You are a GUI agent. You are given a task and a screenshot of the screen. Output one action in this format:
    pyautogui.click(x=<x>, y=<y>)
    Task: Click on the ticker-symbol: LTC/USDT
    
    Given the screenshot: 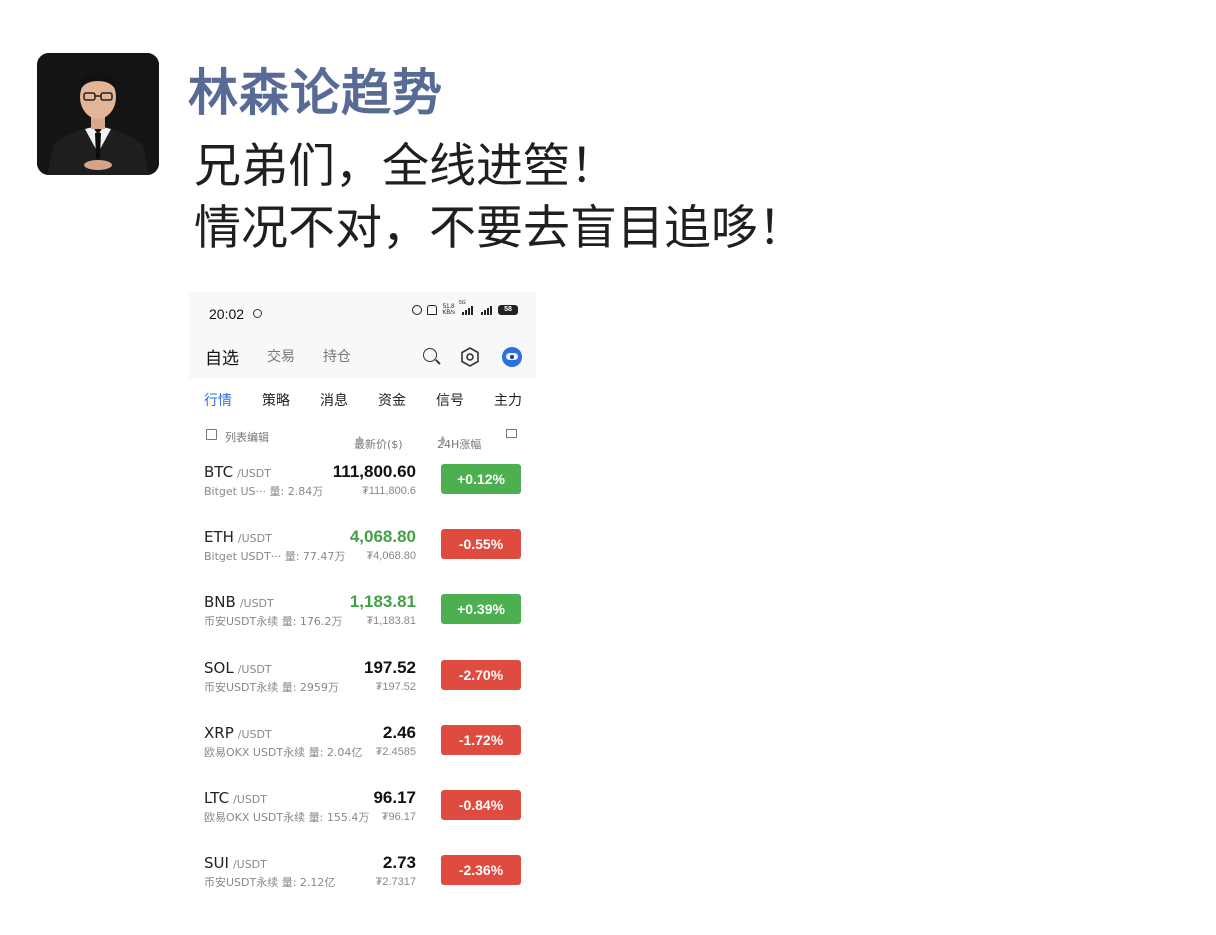 What is the action you would take?
    pyautogui.click(x=235, y=798)
    